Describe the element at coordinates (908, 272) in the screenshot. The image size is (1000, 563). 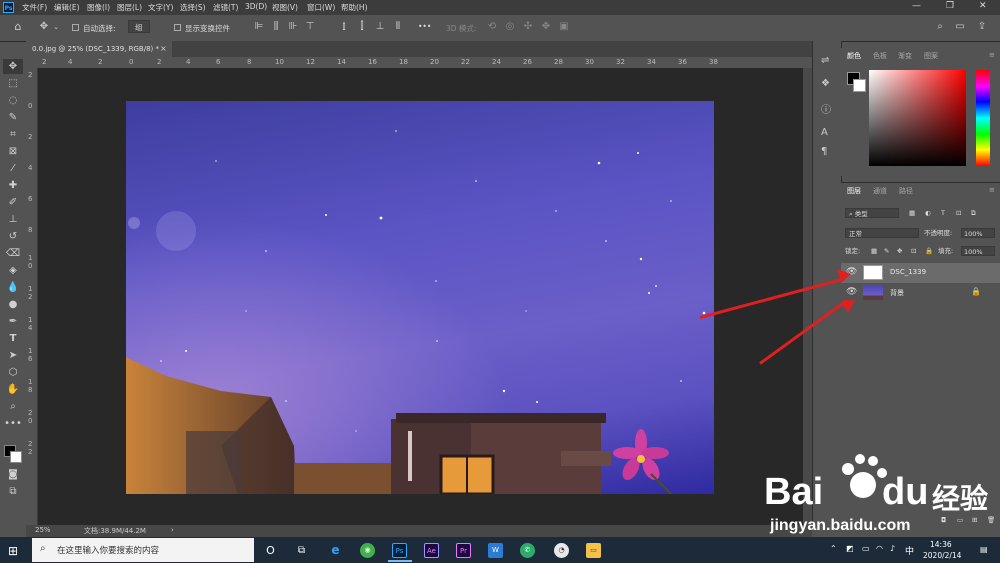
I see `layer-name: DSC_1339` at that location.